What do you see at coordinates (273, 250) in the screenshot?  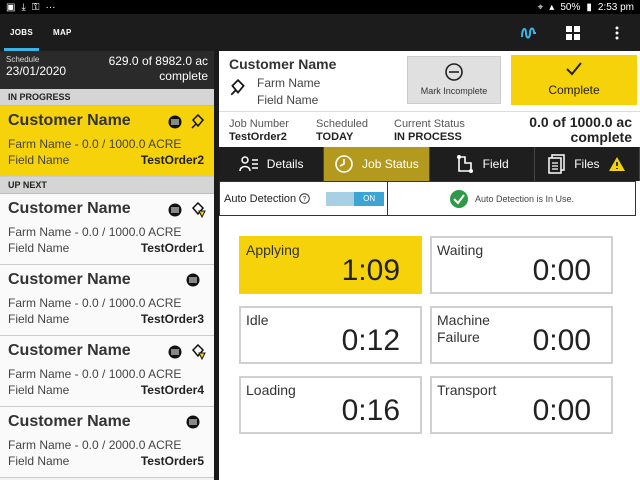 I see `status-label: Applying` at bounding box center [273, 250].